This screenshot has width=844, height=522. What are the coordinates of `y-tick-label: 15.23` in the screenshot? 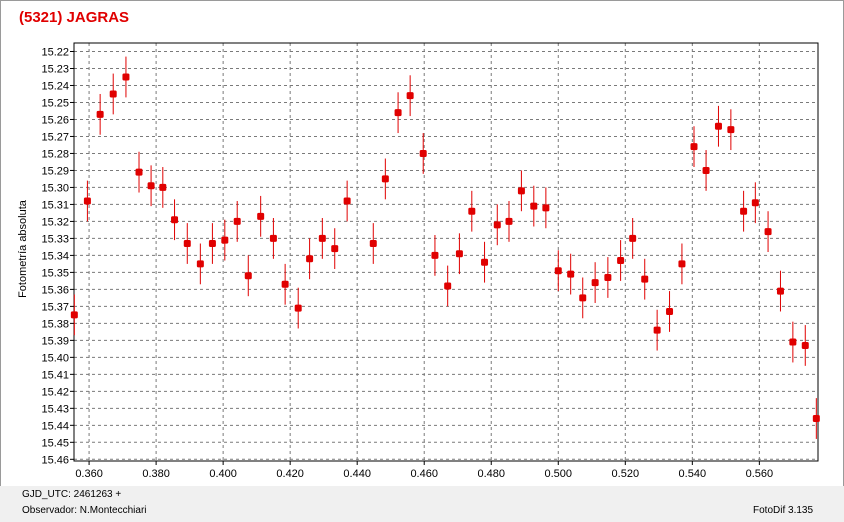 It's located at (55, 69).